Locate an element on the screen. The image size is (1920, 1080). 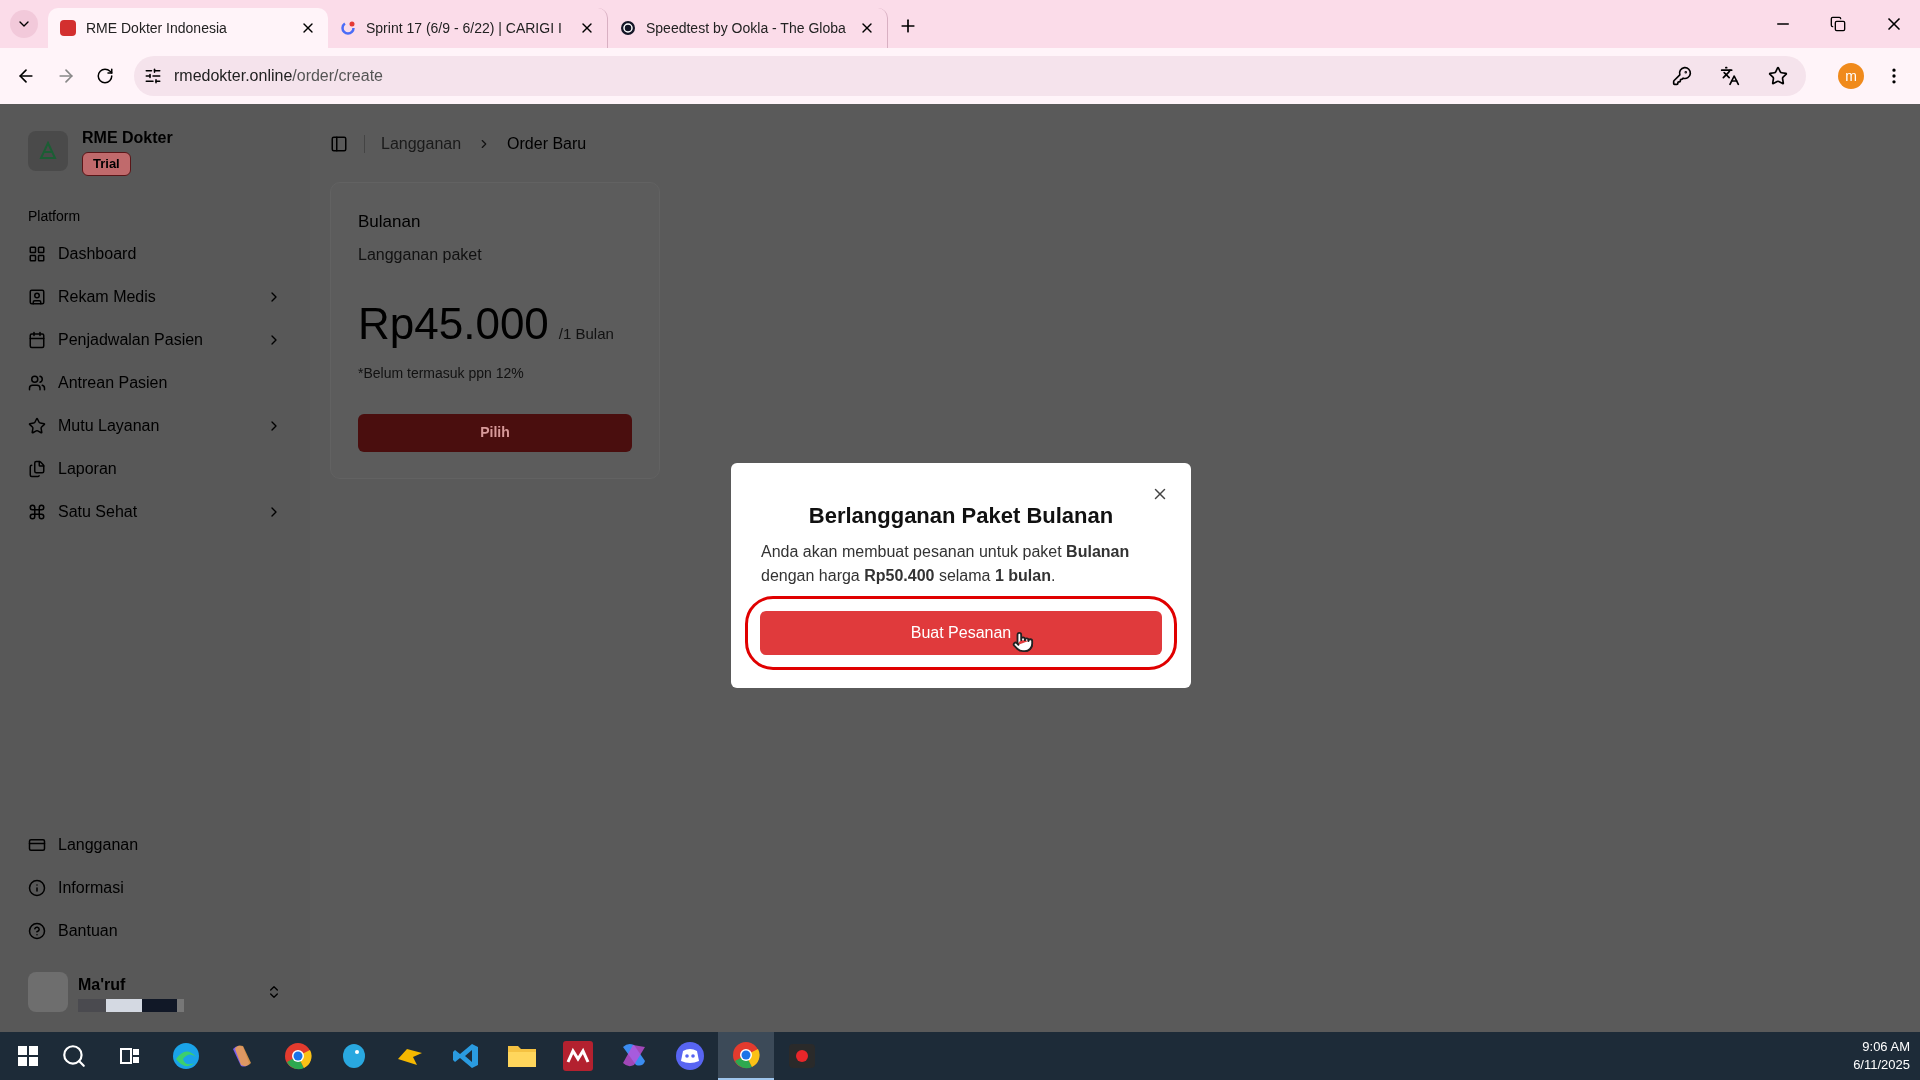
breadcrumb-link: Order Baru is located at coordinates (547, 144).